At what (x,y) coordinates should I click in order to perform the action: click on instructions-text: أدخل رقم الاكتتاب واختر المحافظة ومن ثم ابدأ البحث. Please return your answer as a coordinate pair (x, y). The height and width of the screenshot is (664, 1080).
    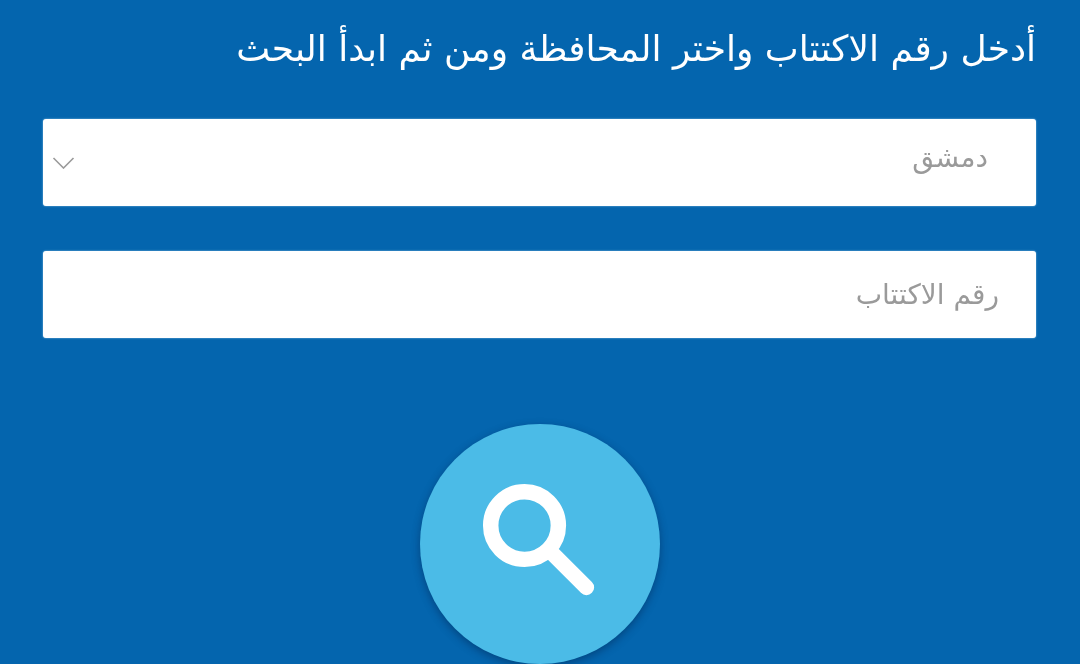
    Looking at the image, I should click on (636, 49).